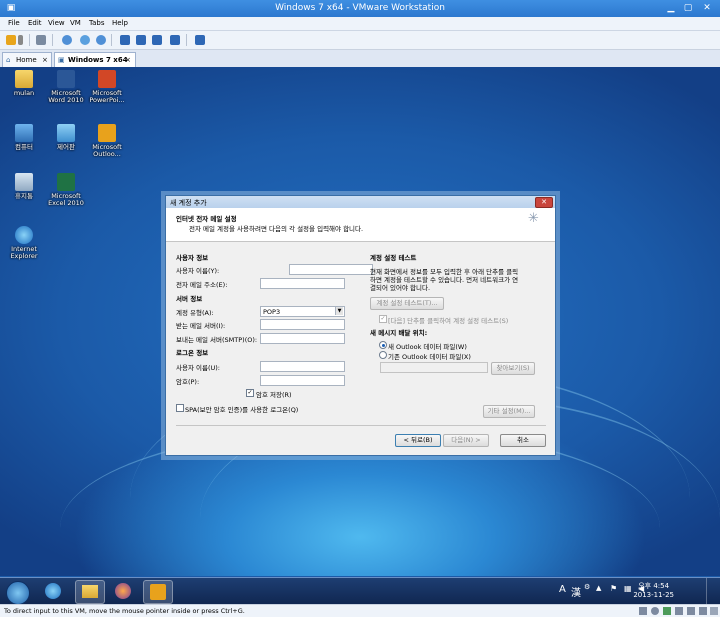  I want to click on clock-date: 2013-11-25, so click(653, 595).